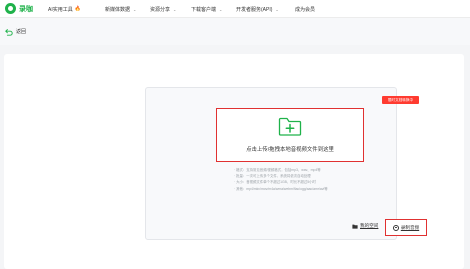  I want to click on nav-media-data: 新媒体数据 ⌄, so click(120, 9).